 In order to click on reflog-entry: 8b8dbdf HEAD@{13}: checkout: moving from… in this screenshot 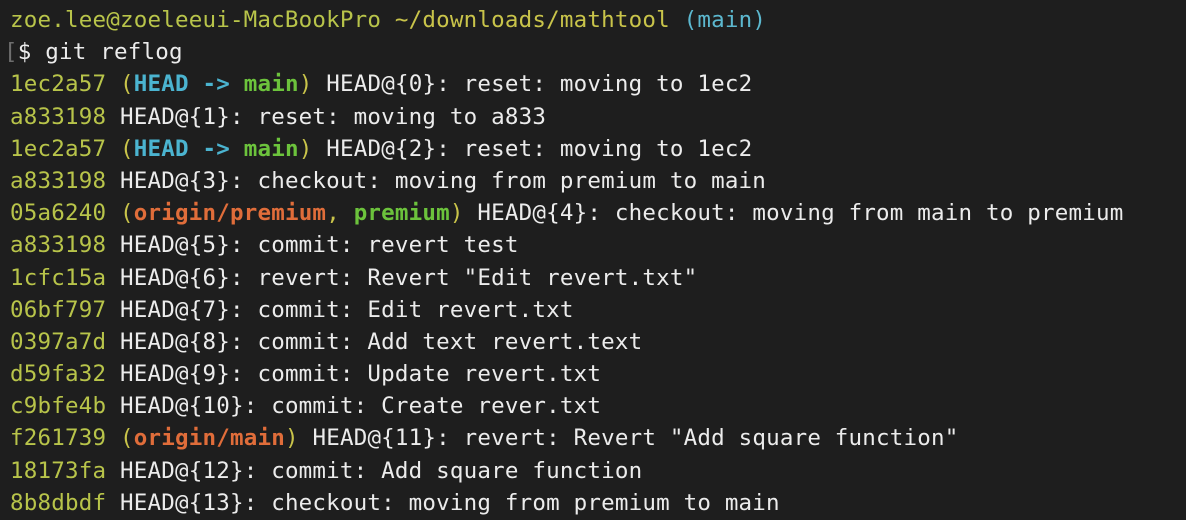, I will do `click(598, 503)`.